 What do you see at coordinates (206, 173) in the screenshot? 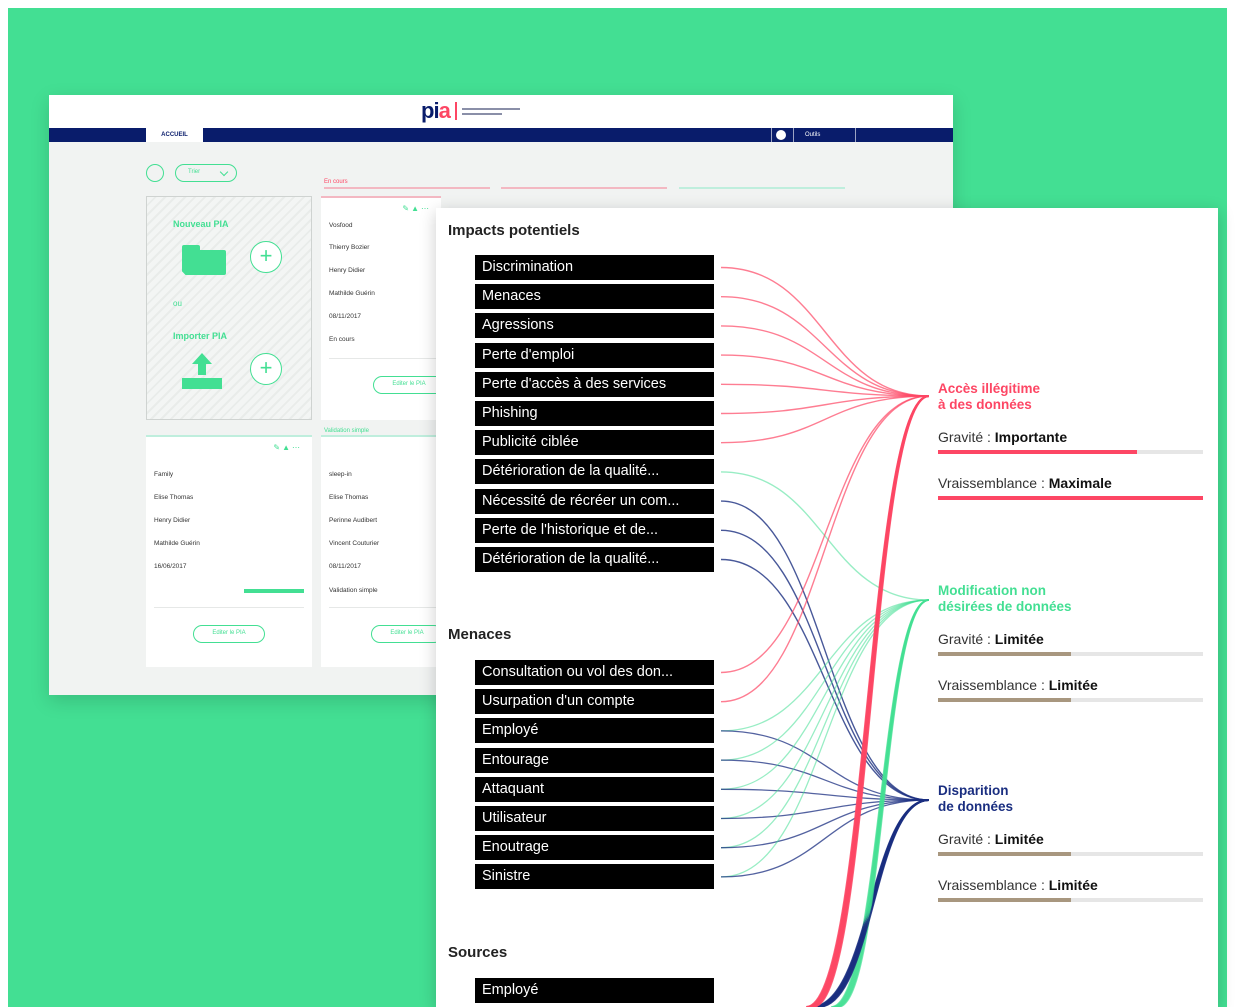
I see `sort-dropdown: Trier` at bounding box center [206, 173].